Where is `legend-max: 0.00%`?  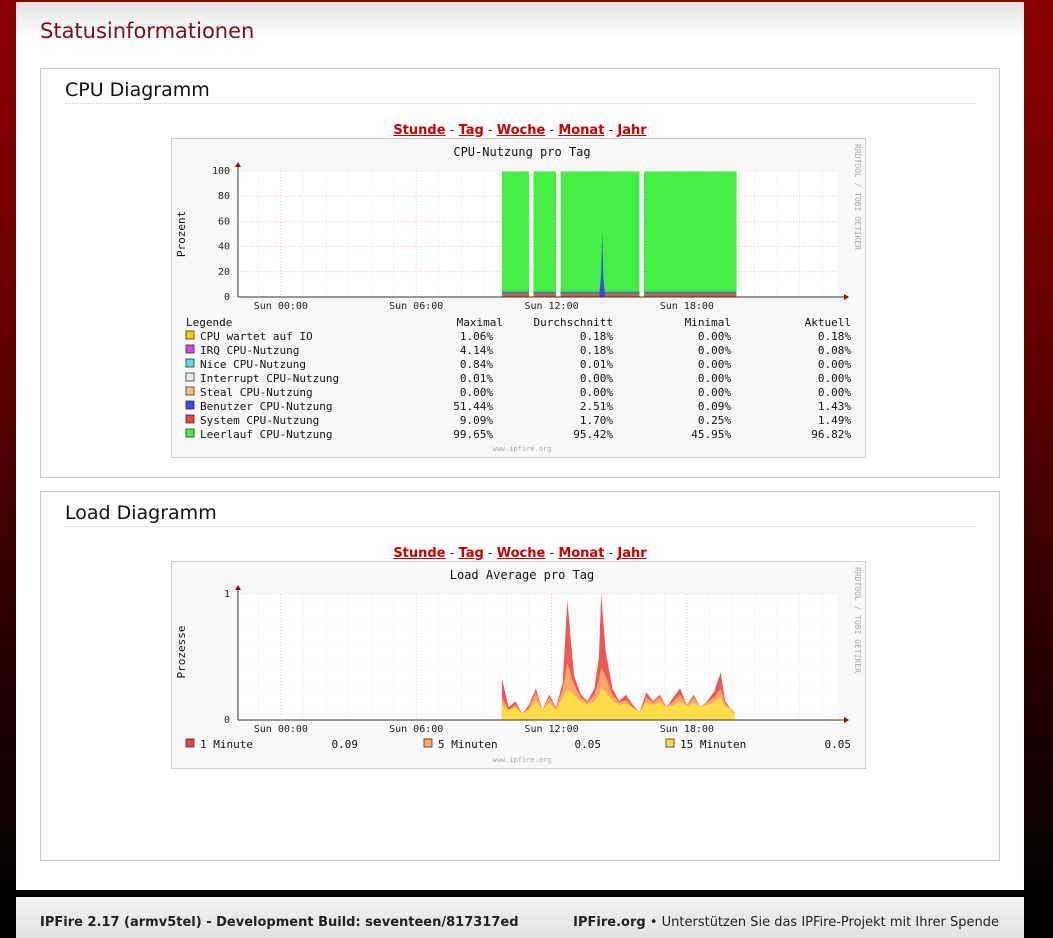
legend-max: 0.00% is located at coordinates (476, 392).